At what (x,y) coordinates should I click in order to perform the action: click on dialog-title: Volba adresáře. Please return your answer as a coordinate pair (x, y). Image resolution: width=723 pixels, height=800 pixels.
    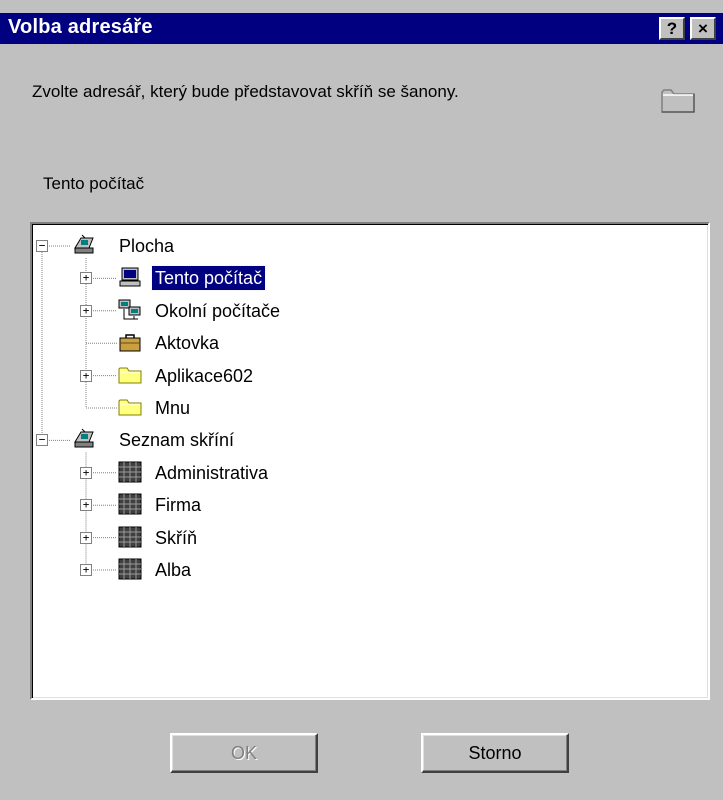
    Looking at the image, I should click on (80, 27).